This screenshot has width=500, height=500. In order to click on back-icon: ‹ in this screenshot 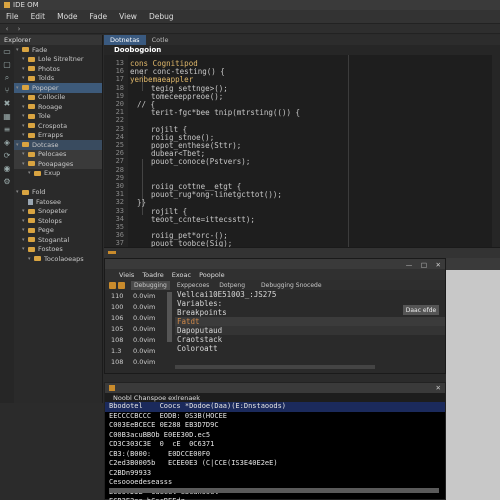, I will do `click(7, 29)`.